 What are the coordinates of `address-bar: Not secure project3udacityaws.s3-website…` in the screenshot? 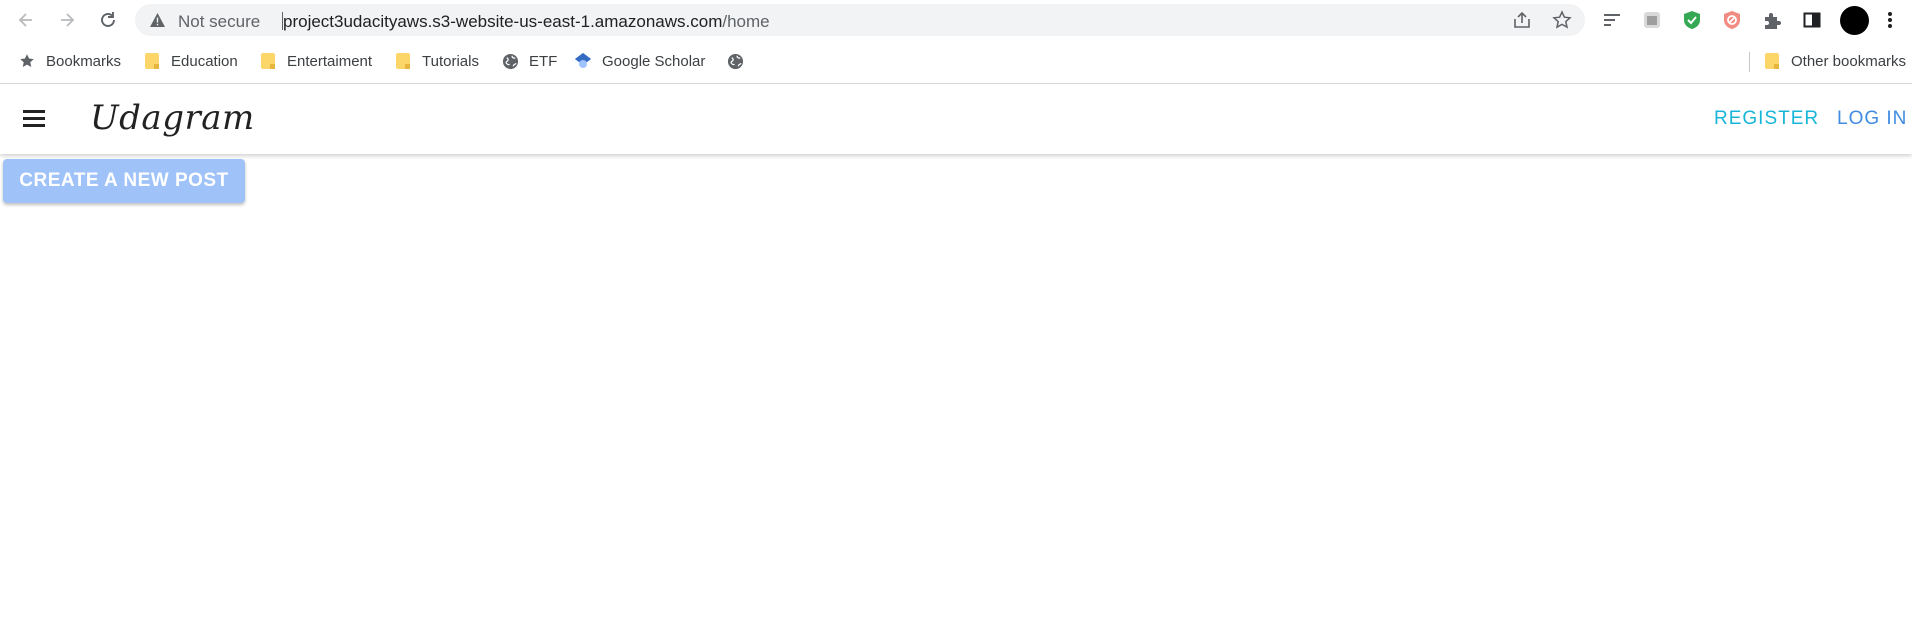 It's located at (860, 20).